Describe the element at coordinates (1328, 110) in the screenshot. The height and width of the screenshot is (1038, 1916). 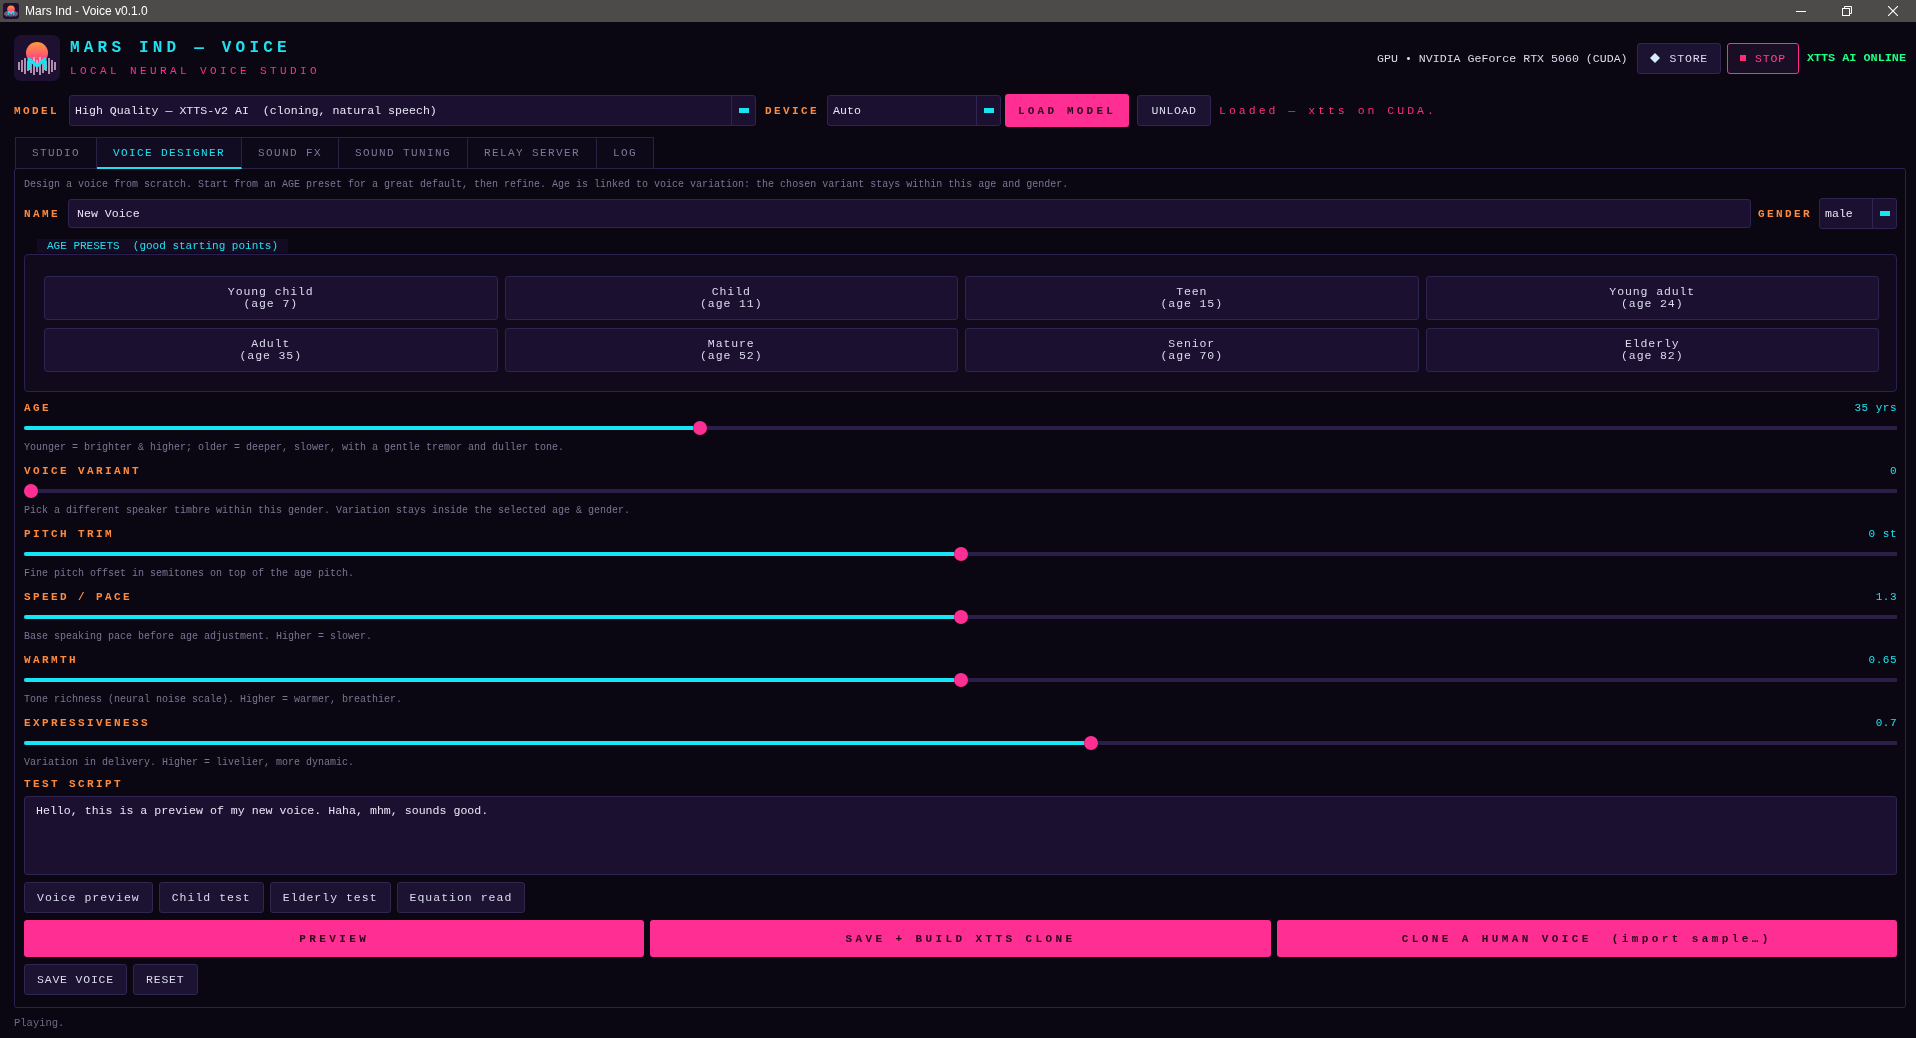
I see `model-status: Loaded — xtts on CUDA.` at that location.